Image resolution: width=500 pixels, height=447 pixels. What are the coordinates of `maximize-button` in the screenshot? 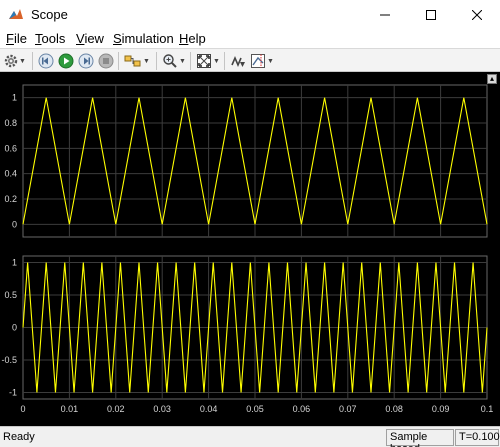 It's located at (431, 15).